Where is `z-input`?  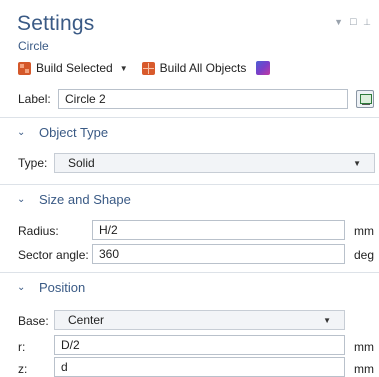
z-input is located at coordinates (199, 367).